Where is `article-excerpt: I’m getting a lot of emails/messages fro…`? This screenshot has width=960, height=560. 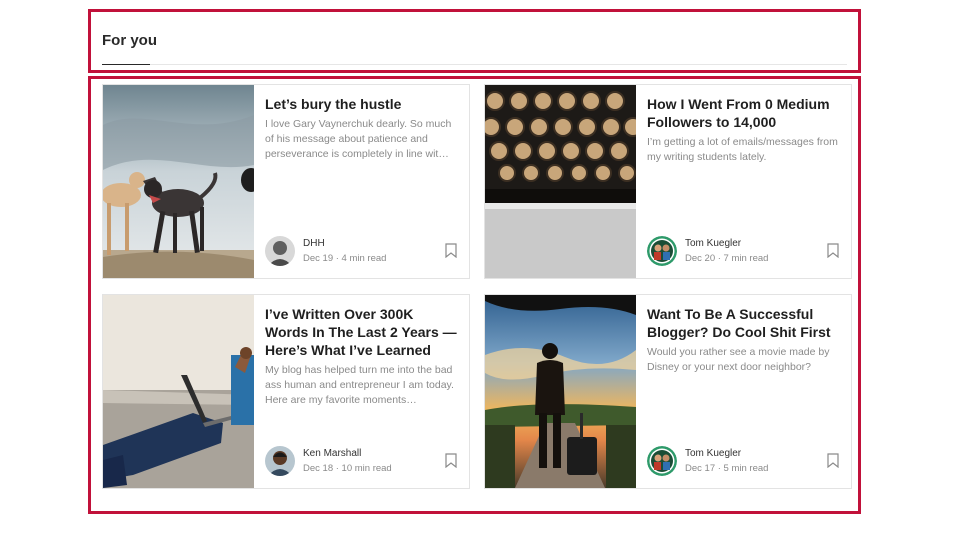
article-excerpt: I’m getting a lot of emails/messages fro… is located at coordinates (744, 150).